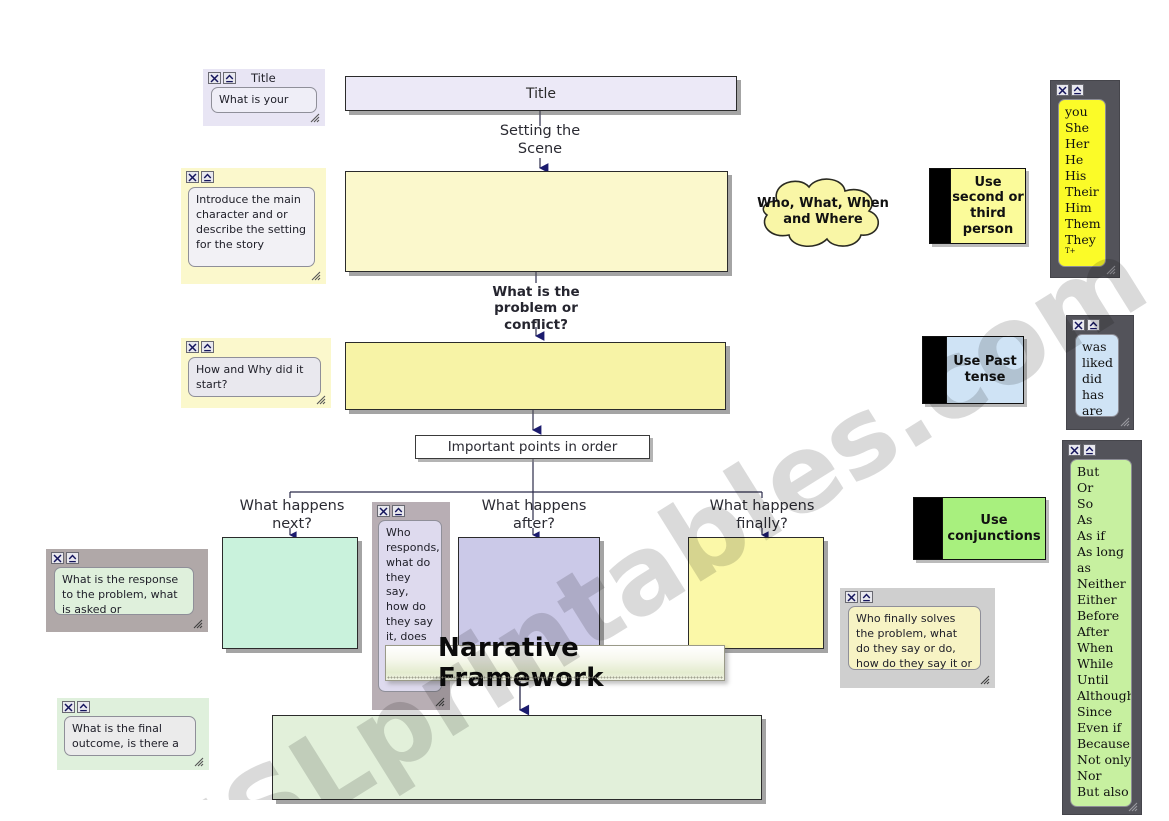 This screenshot has width=1169, height=821. Describe the element at coordinates (541, 93) in the screenshot. I see `title-box: Title` at that location.